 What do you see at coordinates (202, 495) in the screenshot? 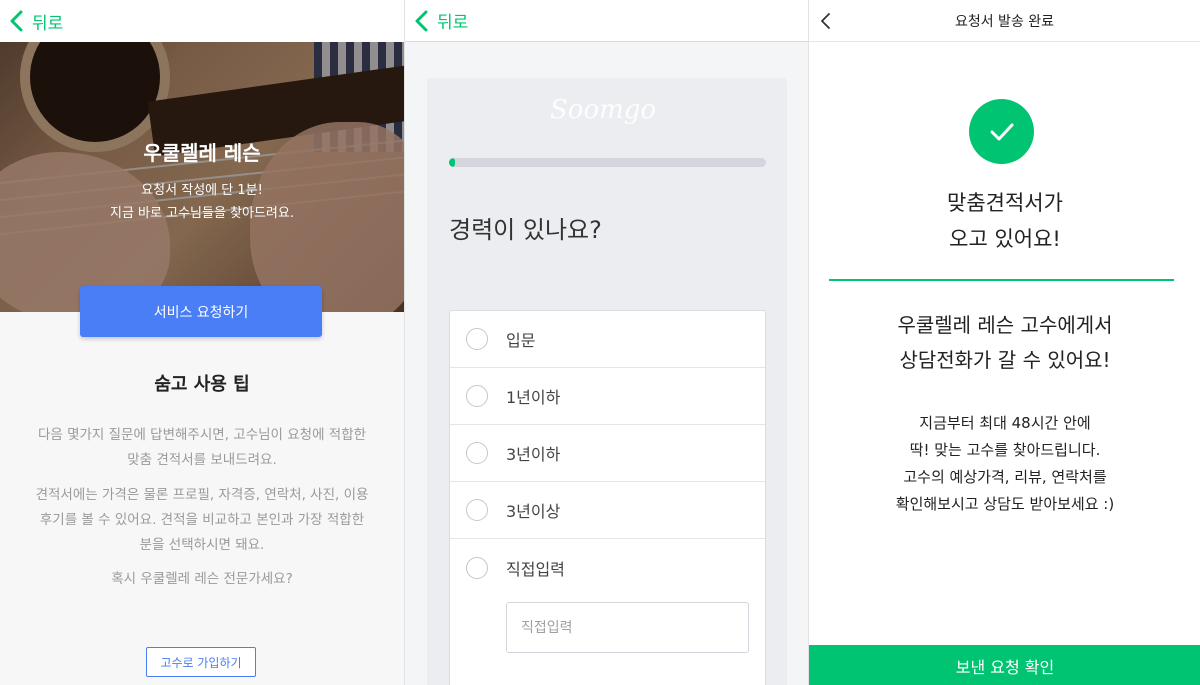
I see `tip-line: 견적서에는 가격은 물론 프로필, 자격증, 연락처, 사진, 이용` at bounding box center [202, 495].